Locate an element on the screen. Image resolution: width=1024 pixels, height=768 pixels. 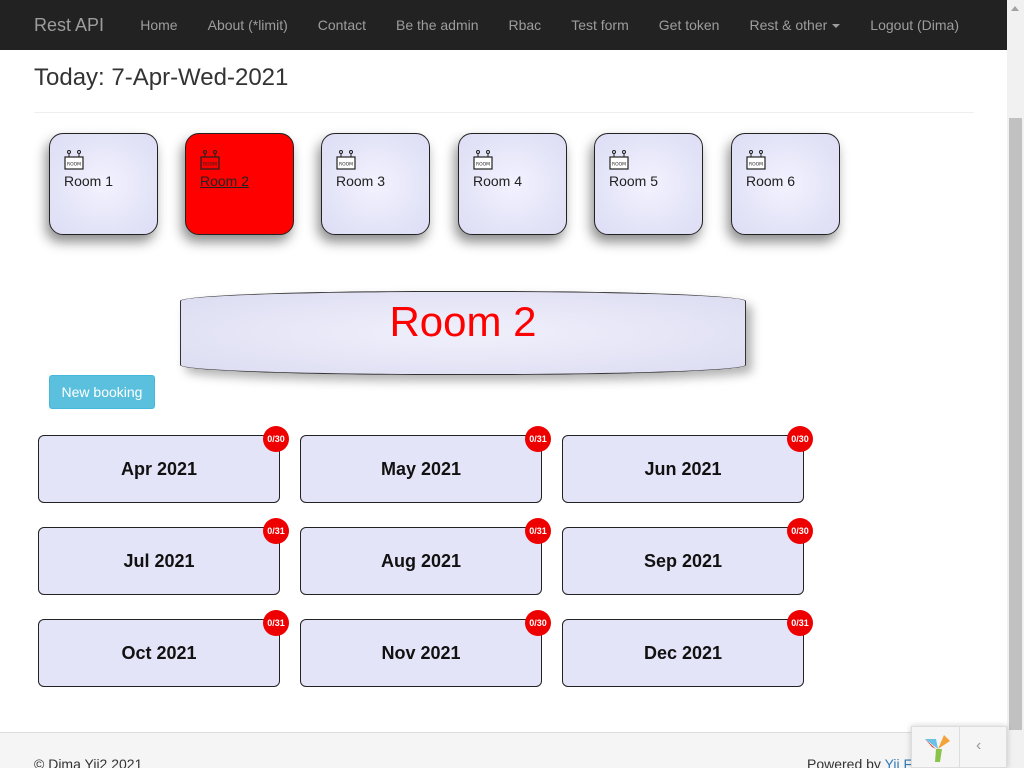
room-tile-3: ROOM Room 3 is located at coordinates (375, 184).